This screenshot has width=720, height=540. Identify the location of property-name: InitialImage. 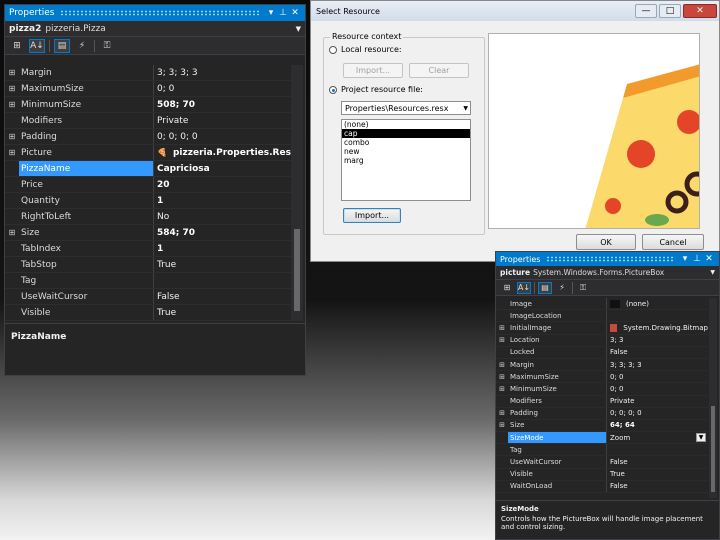
(557, 328).